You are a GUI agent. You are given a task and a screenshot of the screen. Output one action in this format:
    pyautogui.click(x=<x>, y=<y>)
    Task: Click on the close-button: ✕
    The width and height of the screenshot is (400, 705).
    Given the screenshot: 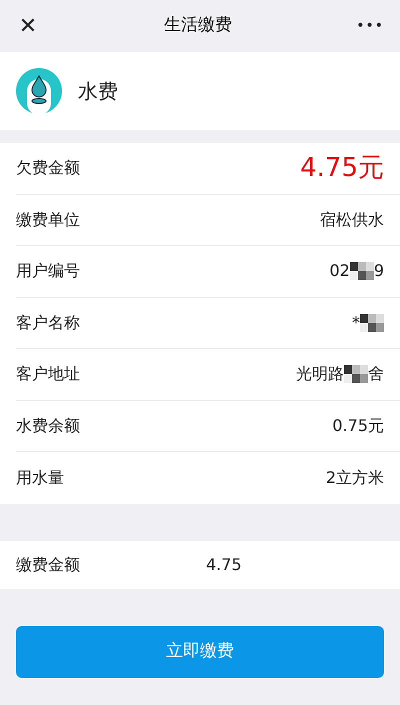 What is the action you would take?
    pyautogui.click(x=28, y=26)
    